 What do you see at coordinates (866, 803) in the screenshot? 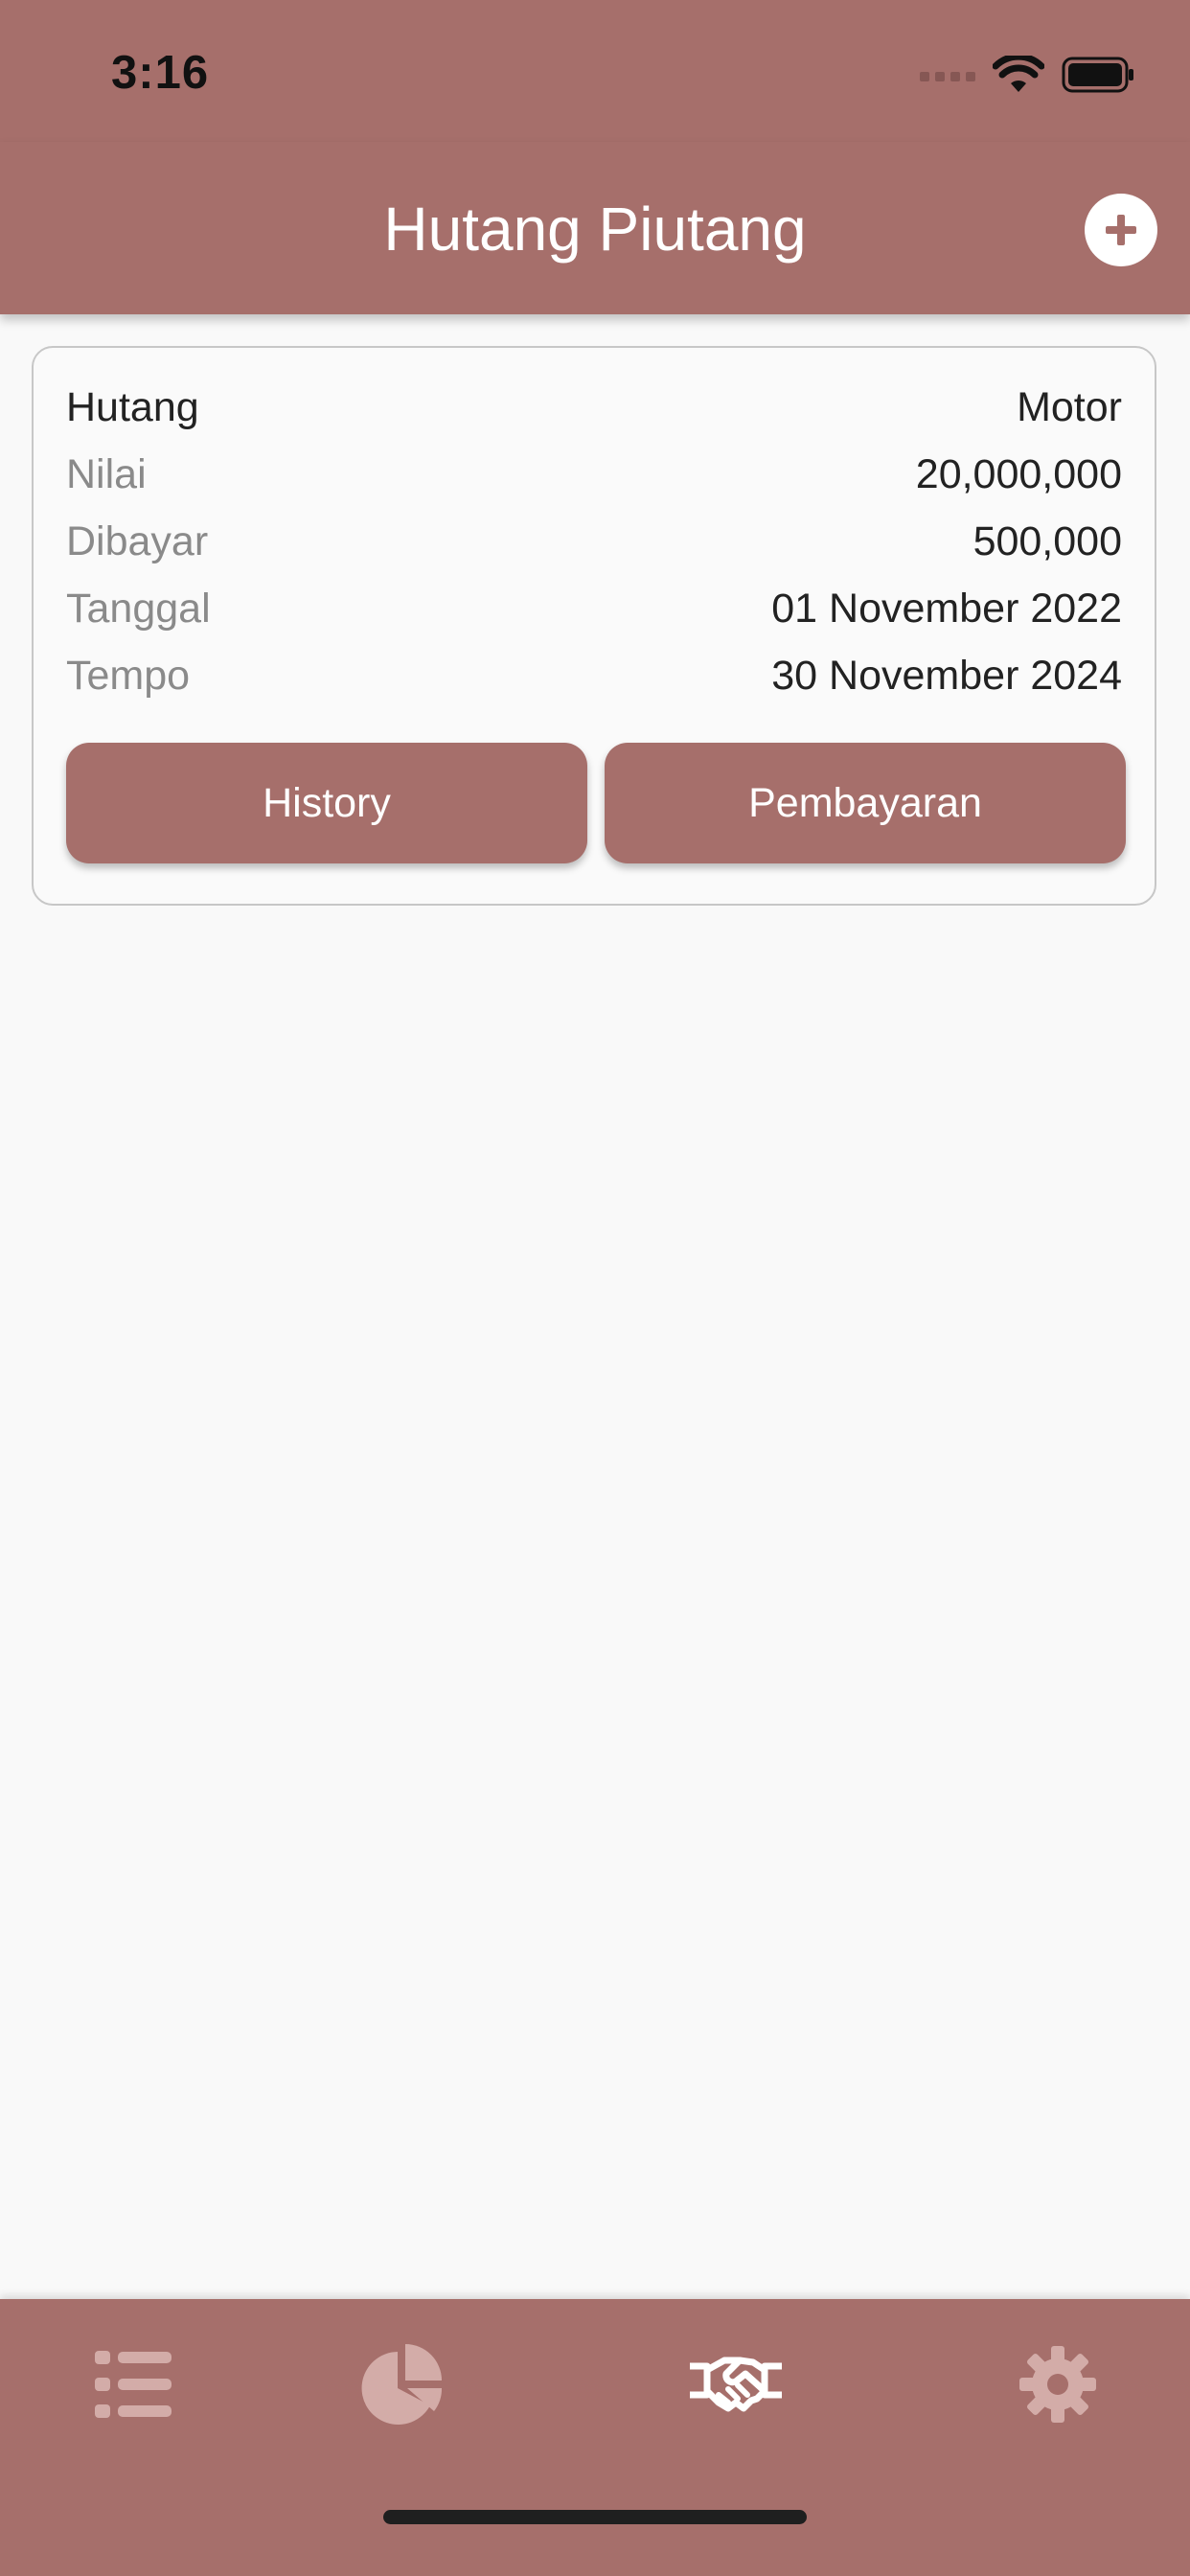
I see `payment-button: Pembayaran` at bounding box center [866, 803].